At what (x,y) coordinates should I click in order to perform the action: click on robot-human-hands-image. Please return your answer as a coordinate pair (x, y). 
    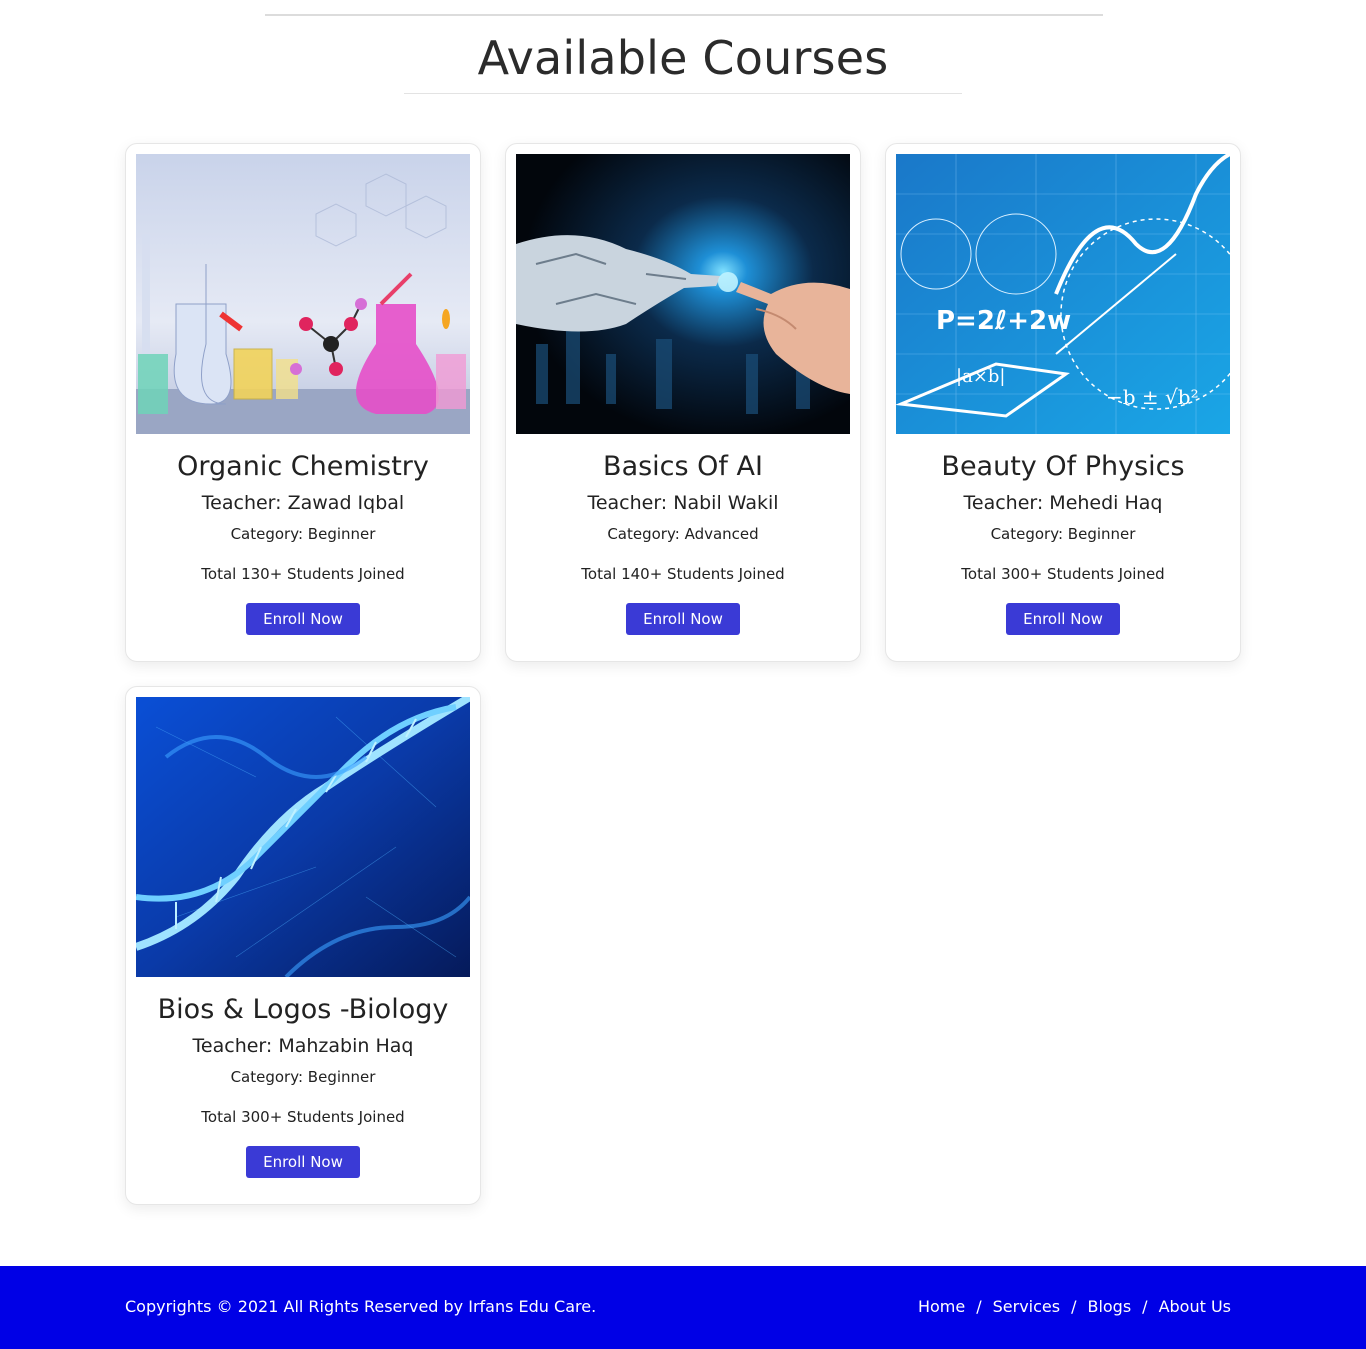
    Looking at the image, I should click on (683, 294).